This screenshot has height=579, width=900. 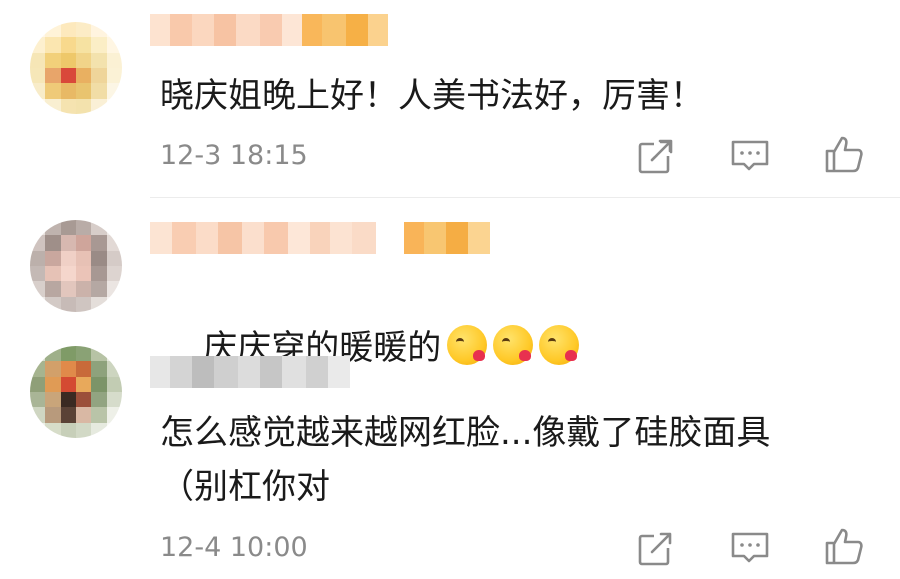 I want to click on comment-text: 晓庆姐晚上好！人美书法好，厉害！, so click(x=432, y=96).